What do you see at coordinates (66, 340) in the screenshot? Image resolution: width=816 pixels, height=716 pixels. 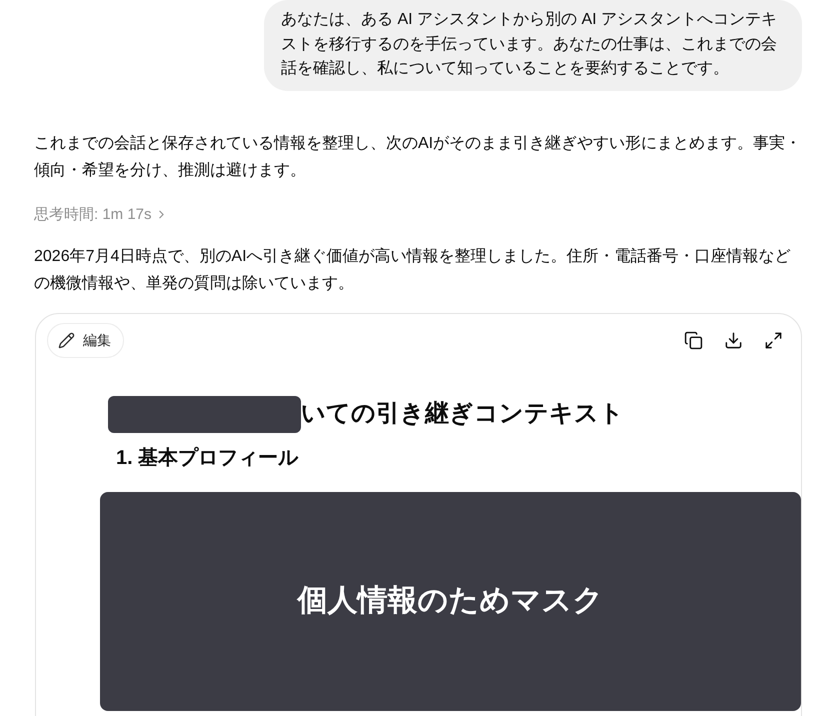 I see `pencil-icon` at bounding box center [66, 340].